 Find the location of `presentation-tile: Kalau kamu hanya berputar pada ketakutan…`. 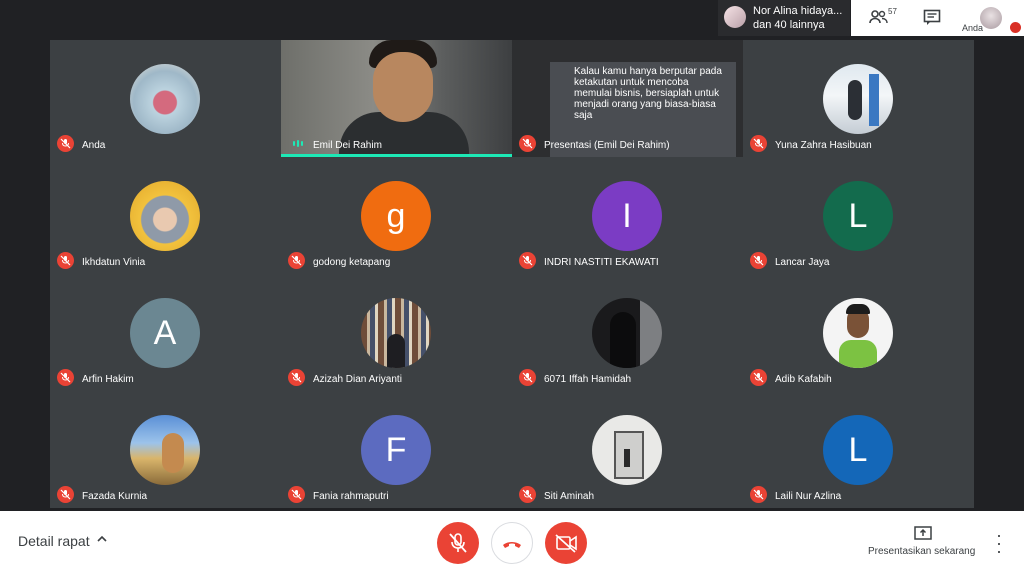

presentation-tile: Kalau kamu hanya berputar pada ketakutan… is located at coordinates (627, 98).